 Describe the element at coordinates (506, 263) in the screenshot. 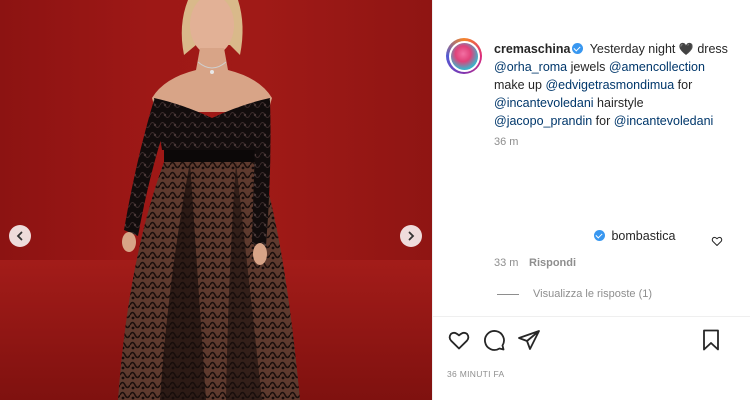

I see `comment-time: 33 m` at that location.